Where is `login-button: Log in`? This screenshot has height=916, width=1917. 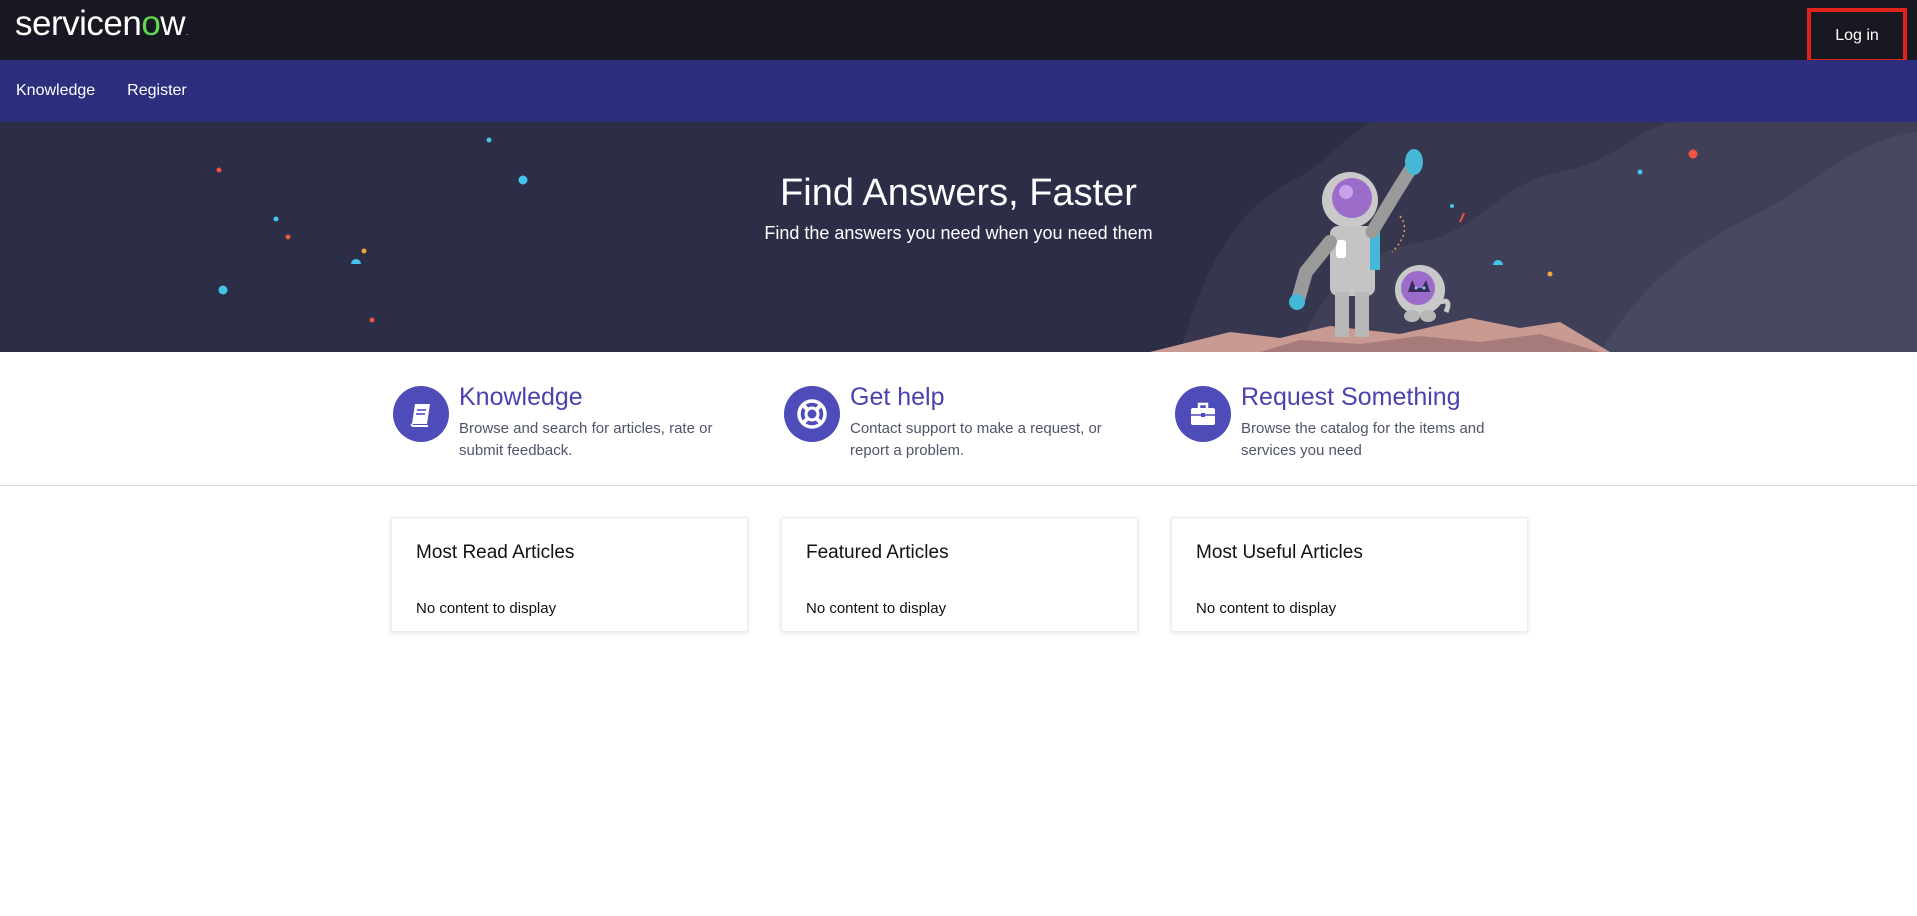 login-button: Log in is located at coordinates (1857, 35).